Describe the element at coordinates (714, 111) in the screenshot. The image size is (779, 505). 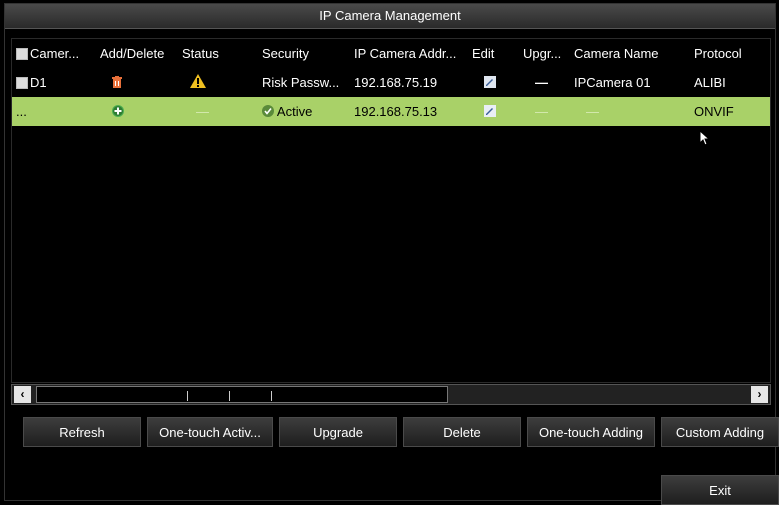
I see `protocol-cell: ONVIF` at that location.